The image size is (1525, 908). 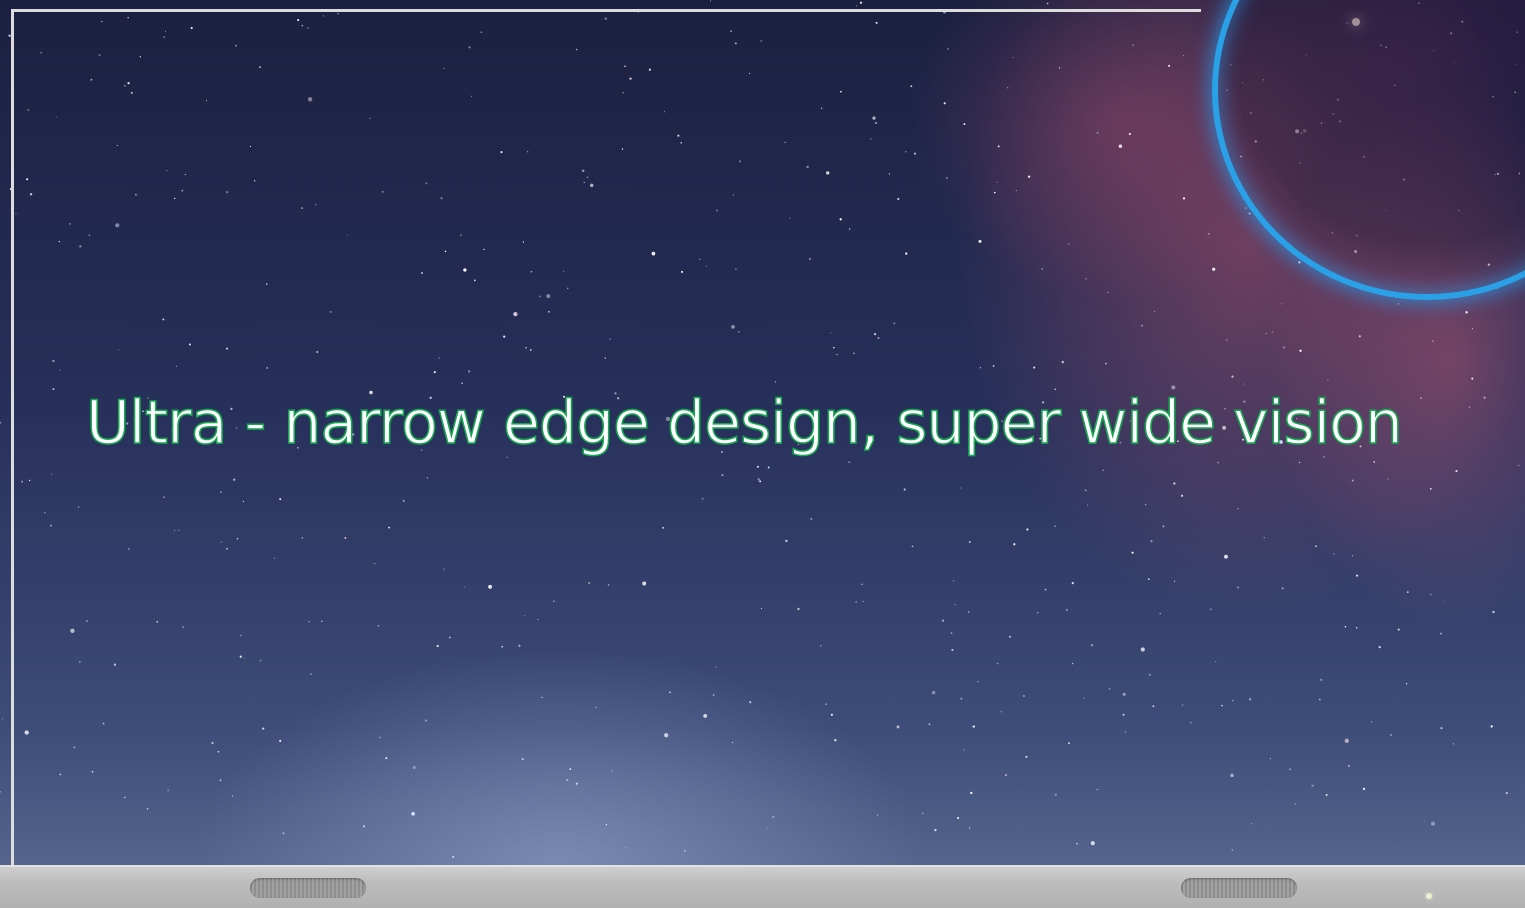 I want to click on display-bezel, so click(x=762, y=886).